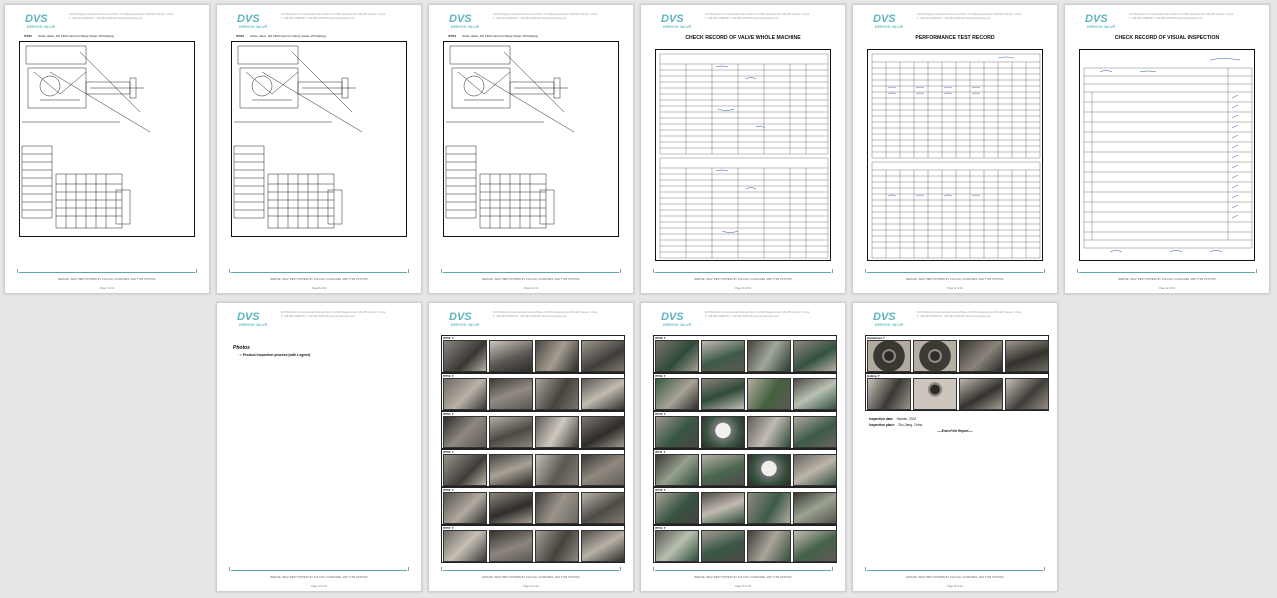  I want to click on photo-row: Bolting ▼, so click(957, 392).